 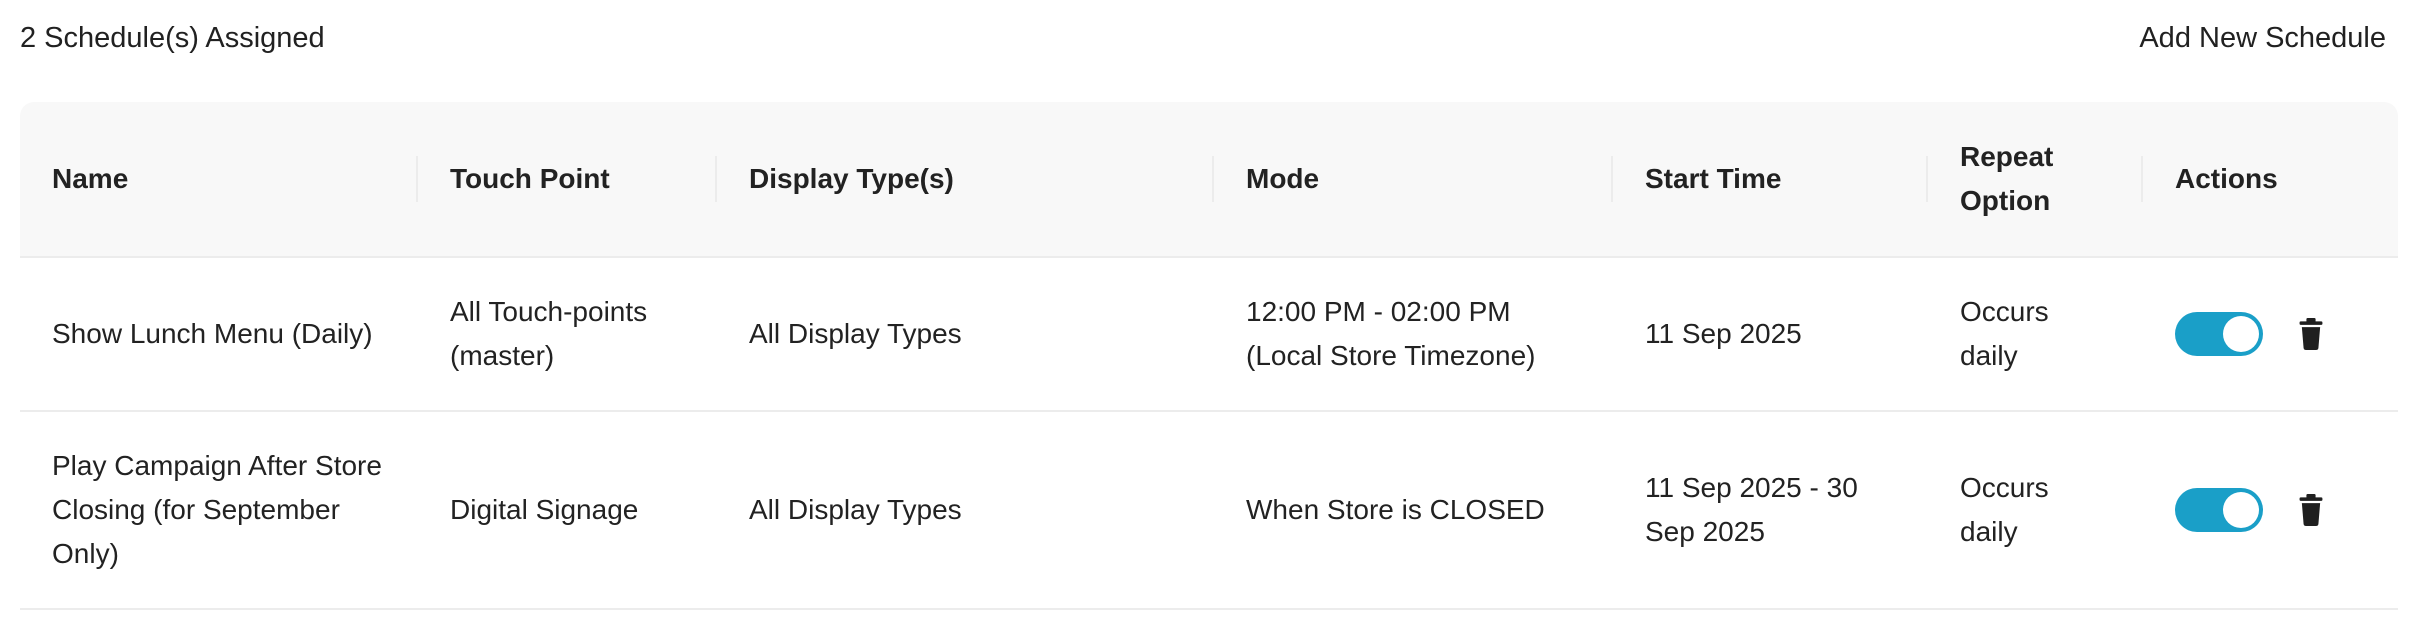 I want to click on column-header-actions: Actions, so click(x=2270, y=179).